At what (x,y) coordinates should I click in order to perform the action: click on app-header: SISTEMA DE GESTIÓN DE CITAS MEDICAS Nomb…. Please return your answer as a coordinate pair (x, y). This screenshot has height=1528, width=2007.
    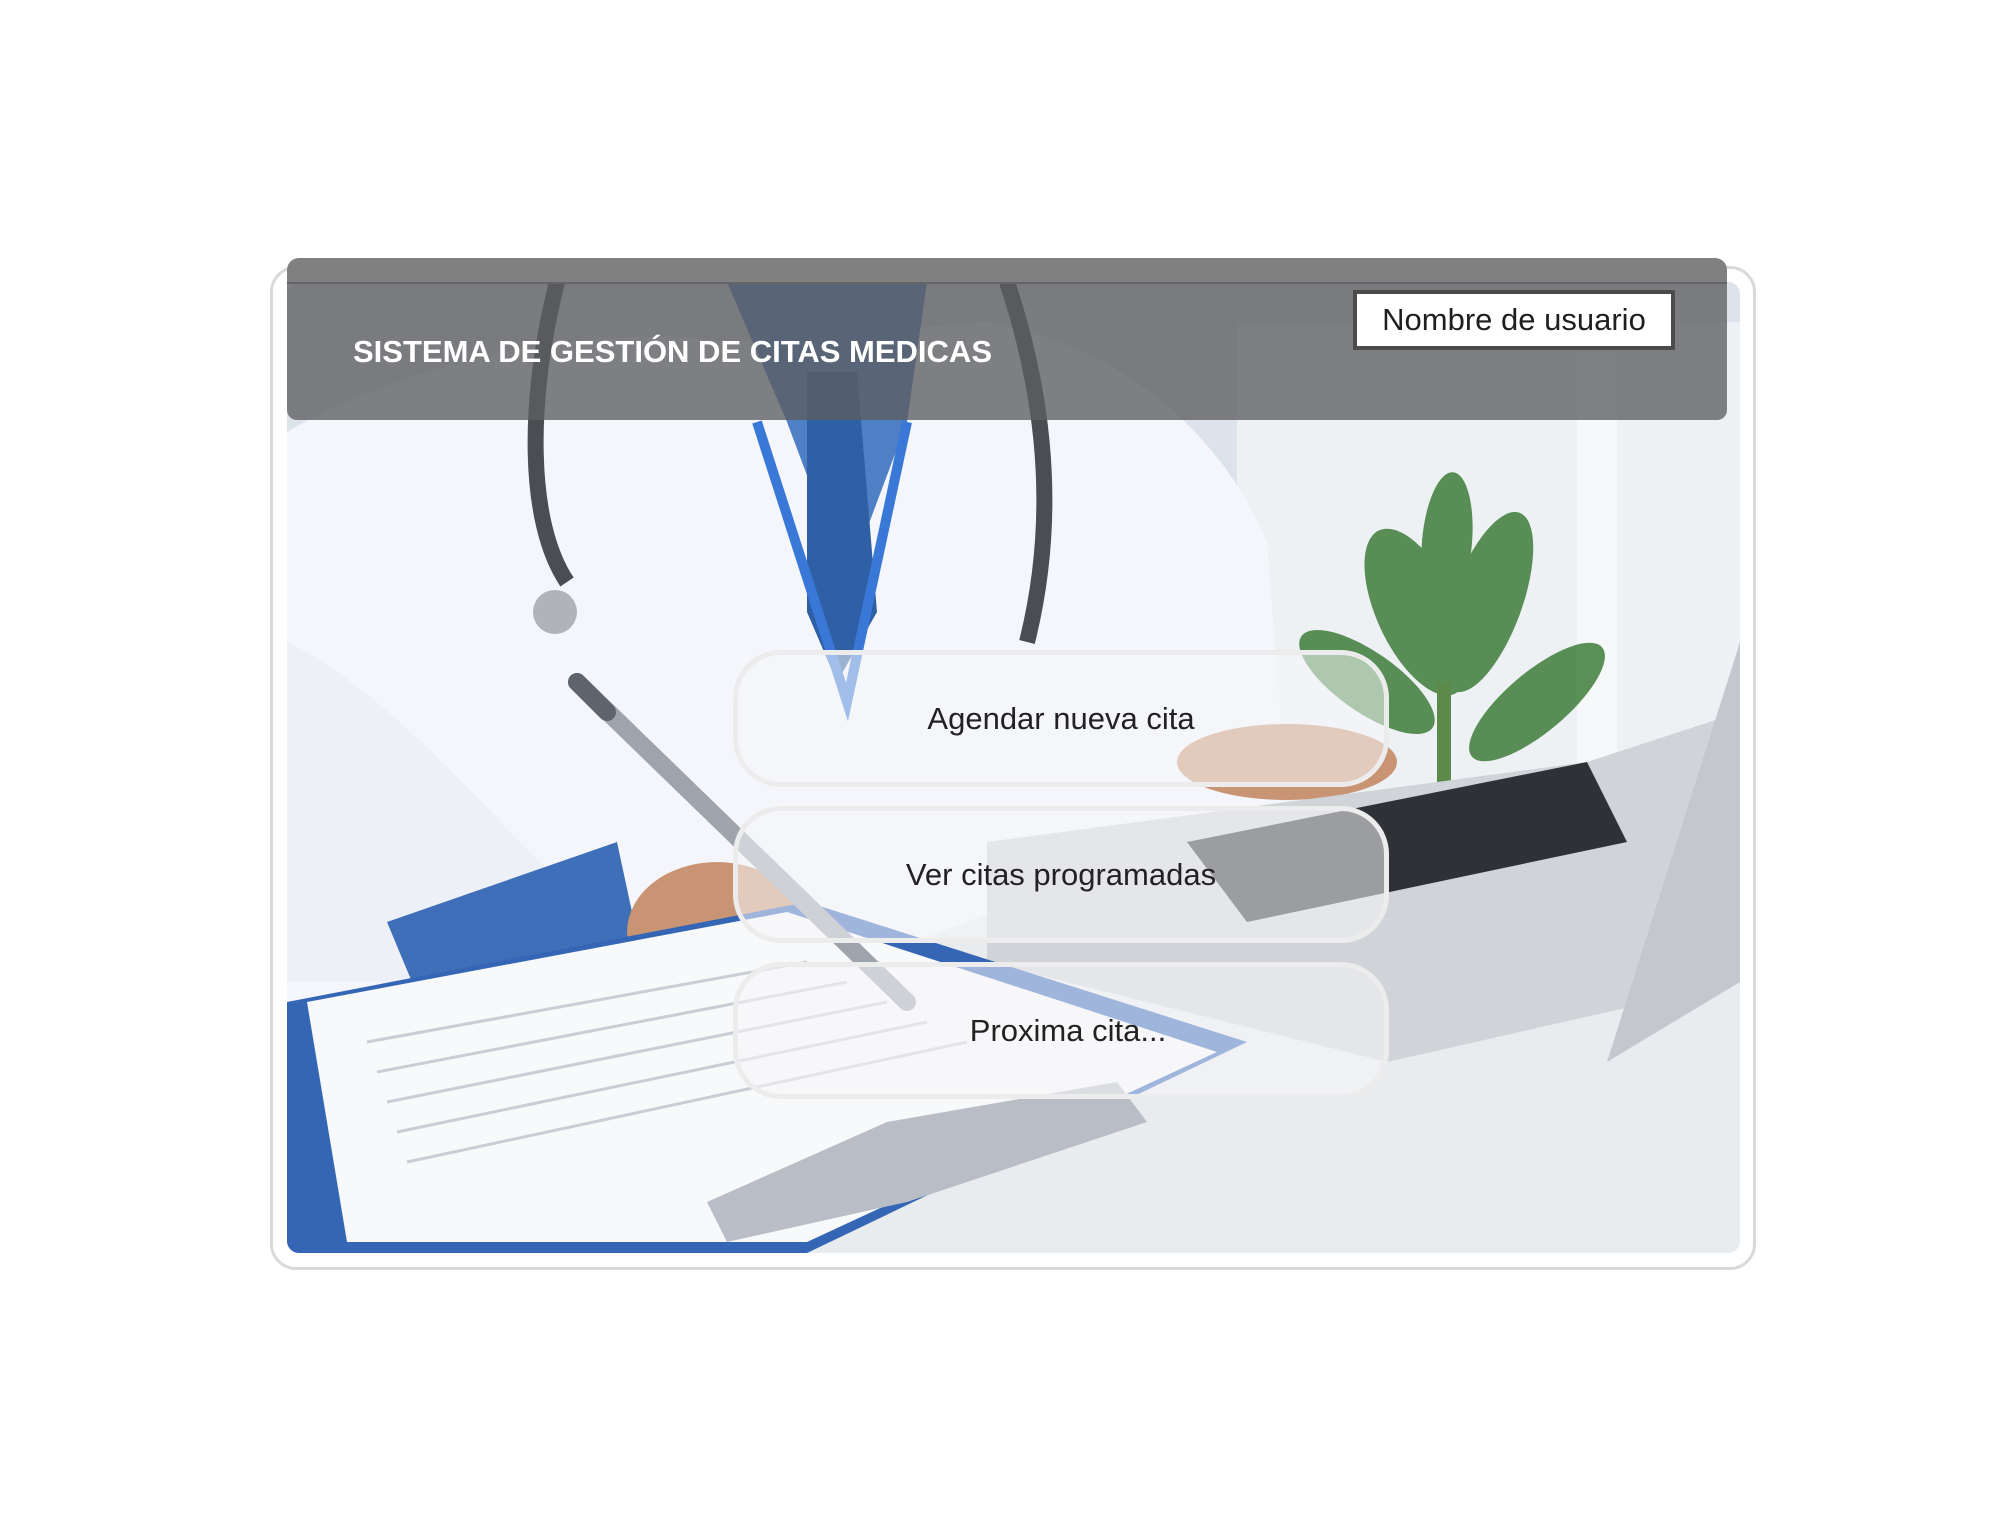
    Looking at the image, I should click on (1007, 351).